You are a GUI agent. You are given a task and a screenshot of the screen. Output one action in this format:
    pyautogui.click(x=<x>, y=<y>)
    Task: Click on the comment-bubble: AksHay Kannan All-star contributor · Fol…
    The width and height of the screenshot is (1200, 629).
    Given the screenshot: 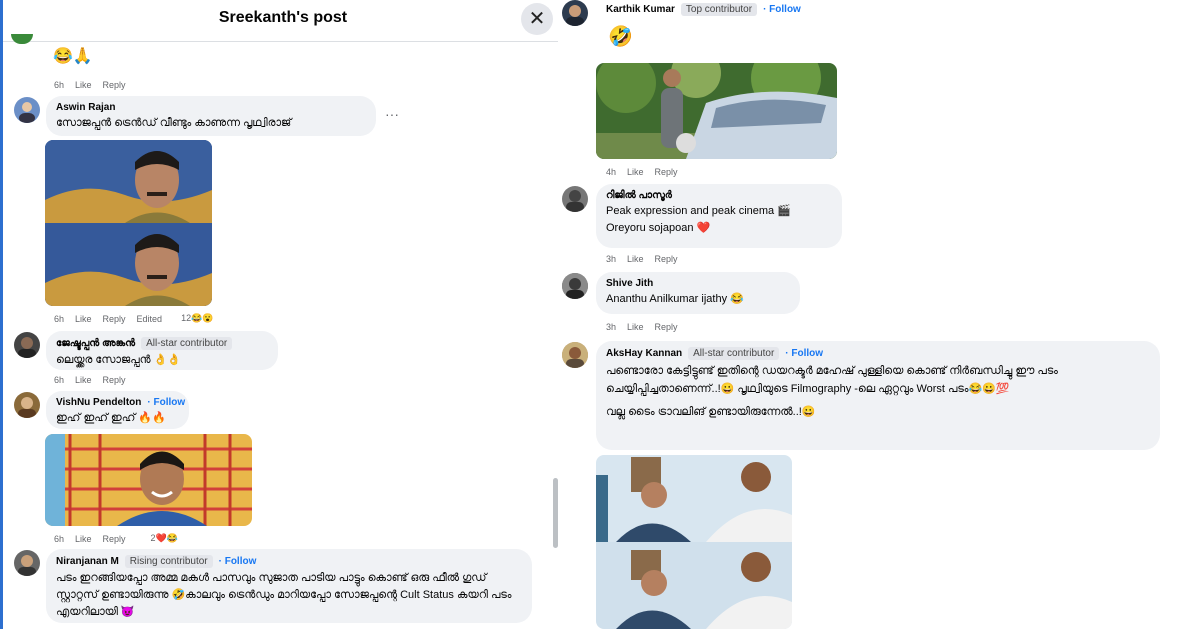 What is the action you would take?
    pyautogui.click(x=878, y=395)
    